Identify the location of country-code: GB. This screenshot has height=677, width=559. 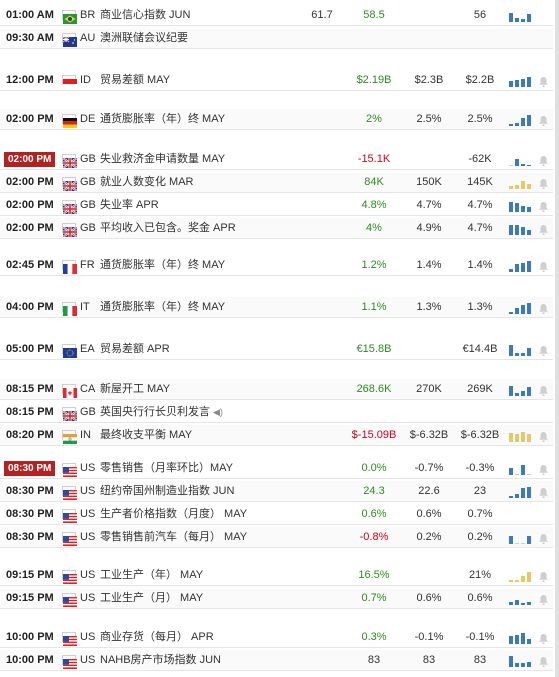
(88, 205).